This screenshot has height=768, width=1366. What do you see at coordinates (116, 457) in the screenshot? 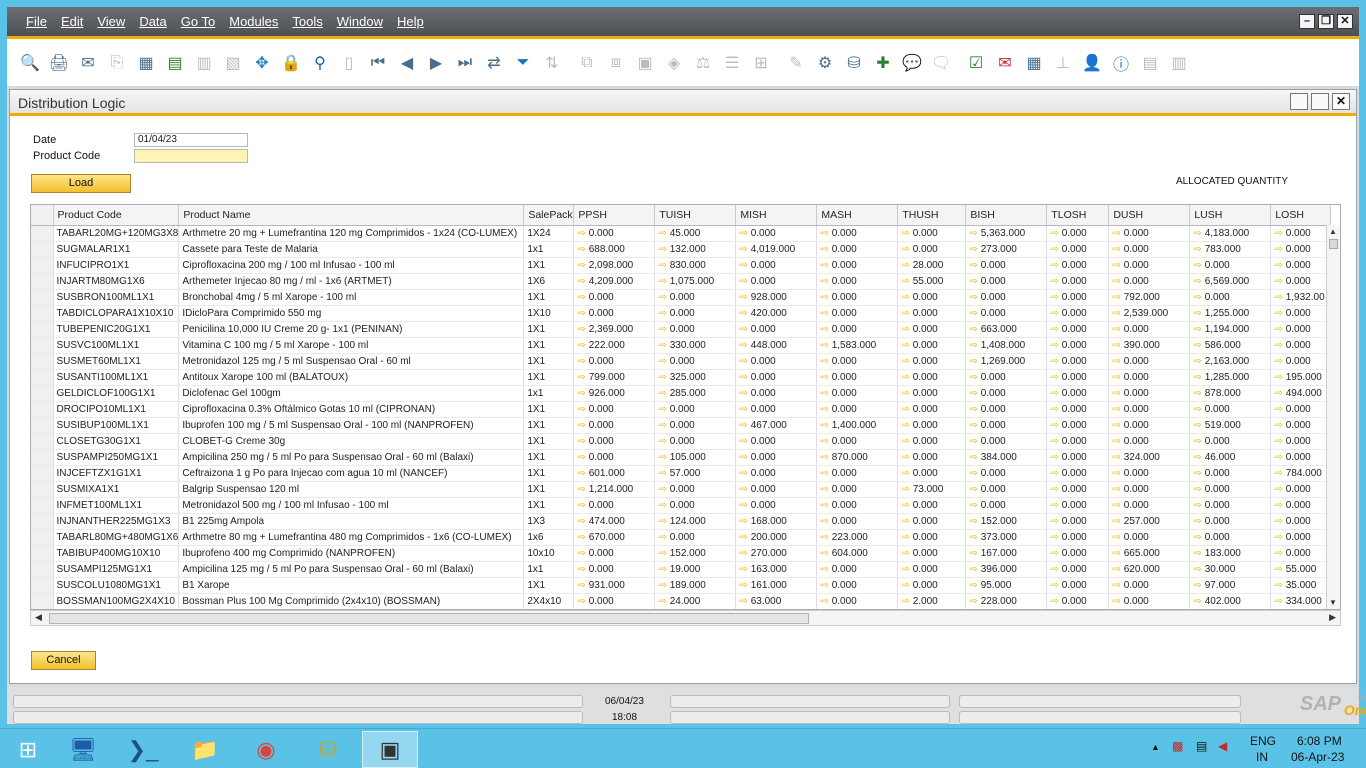
I see `product-code-cell: SUSPAMPI250MG1X1` at bounding box center [116, 457].